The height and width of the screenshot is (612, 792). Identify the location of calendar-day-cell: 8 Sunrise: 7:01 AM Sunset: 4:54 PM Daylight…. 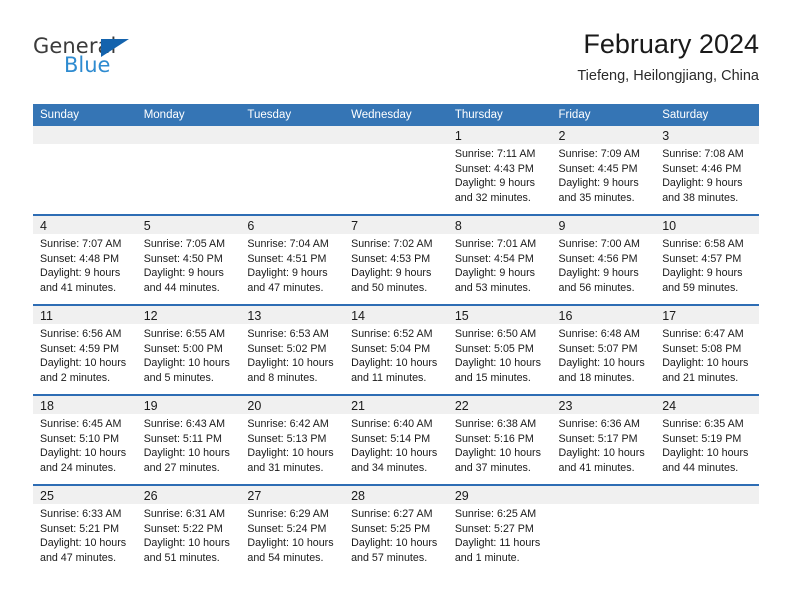
(499, 259).